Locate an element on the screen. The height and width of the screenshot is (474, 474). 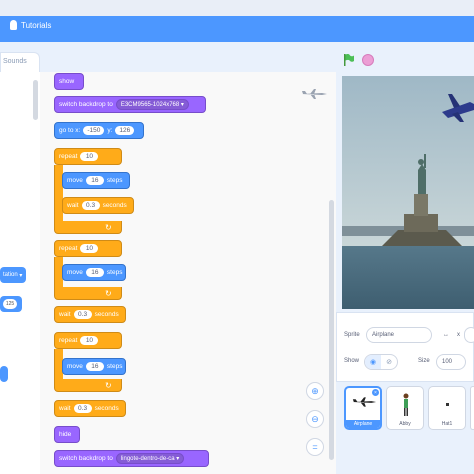
x-position-input is located at coordinates (469, 335).